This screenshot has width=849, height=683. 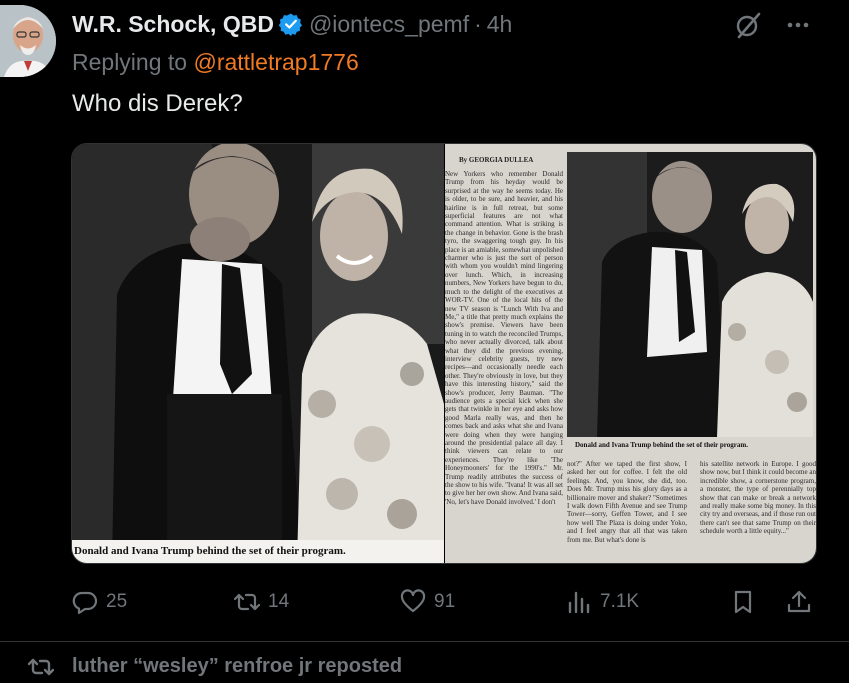 I want to click on like-button: 91, so click(x=427, y=602).